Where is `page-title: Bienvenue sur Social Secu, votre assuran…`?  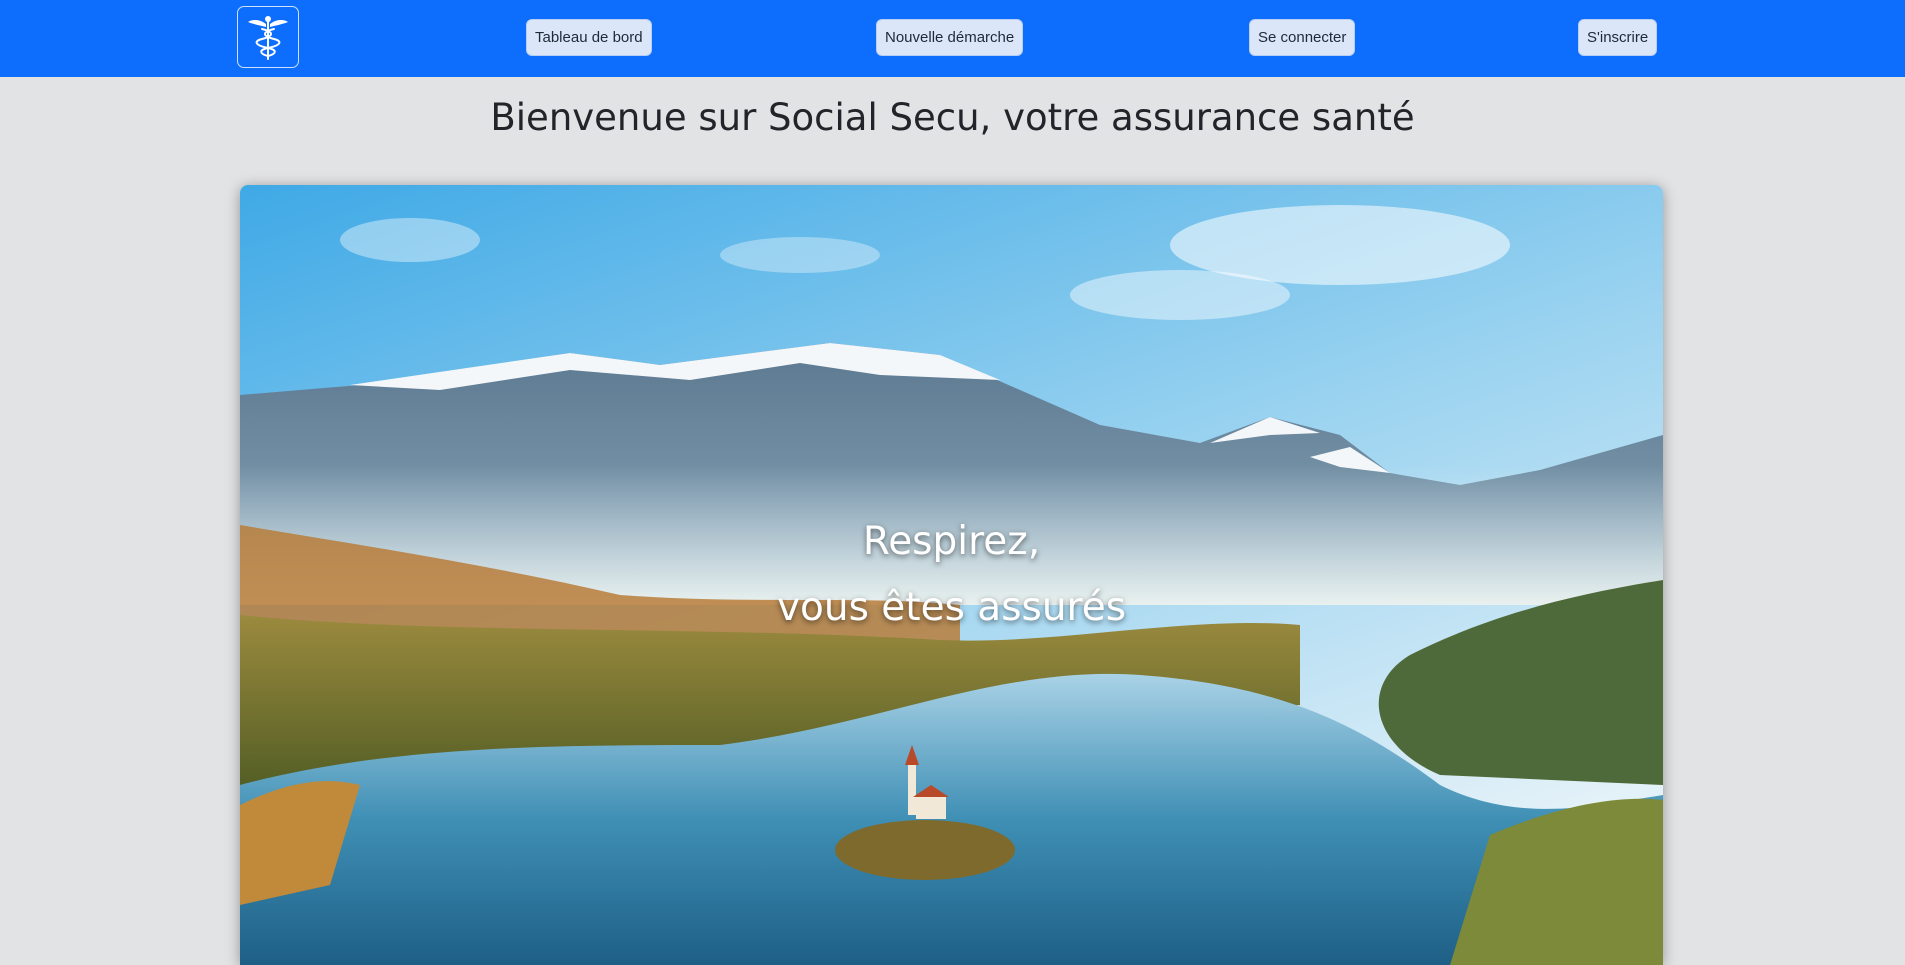 page-title: Bienvenue sur Social Secu, votre assuran… is located at coordinates (952, 117).